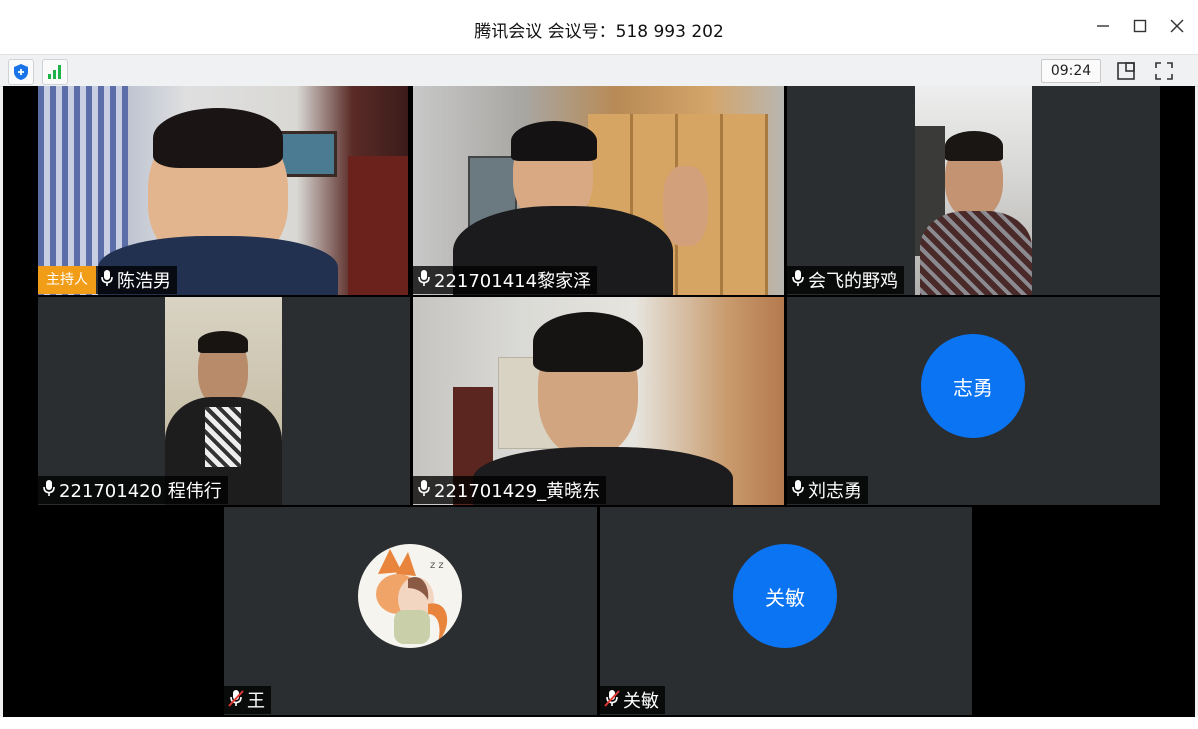  What do you see at coordinates (55, 72) in the screenshot?
I see `signal-icon` at bounding box center [55, 72].